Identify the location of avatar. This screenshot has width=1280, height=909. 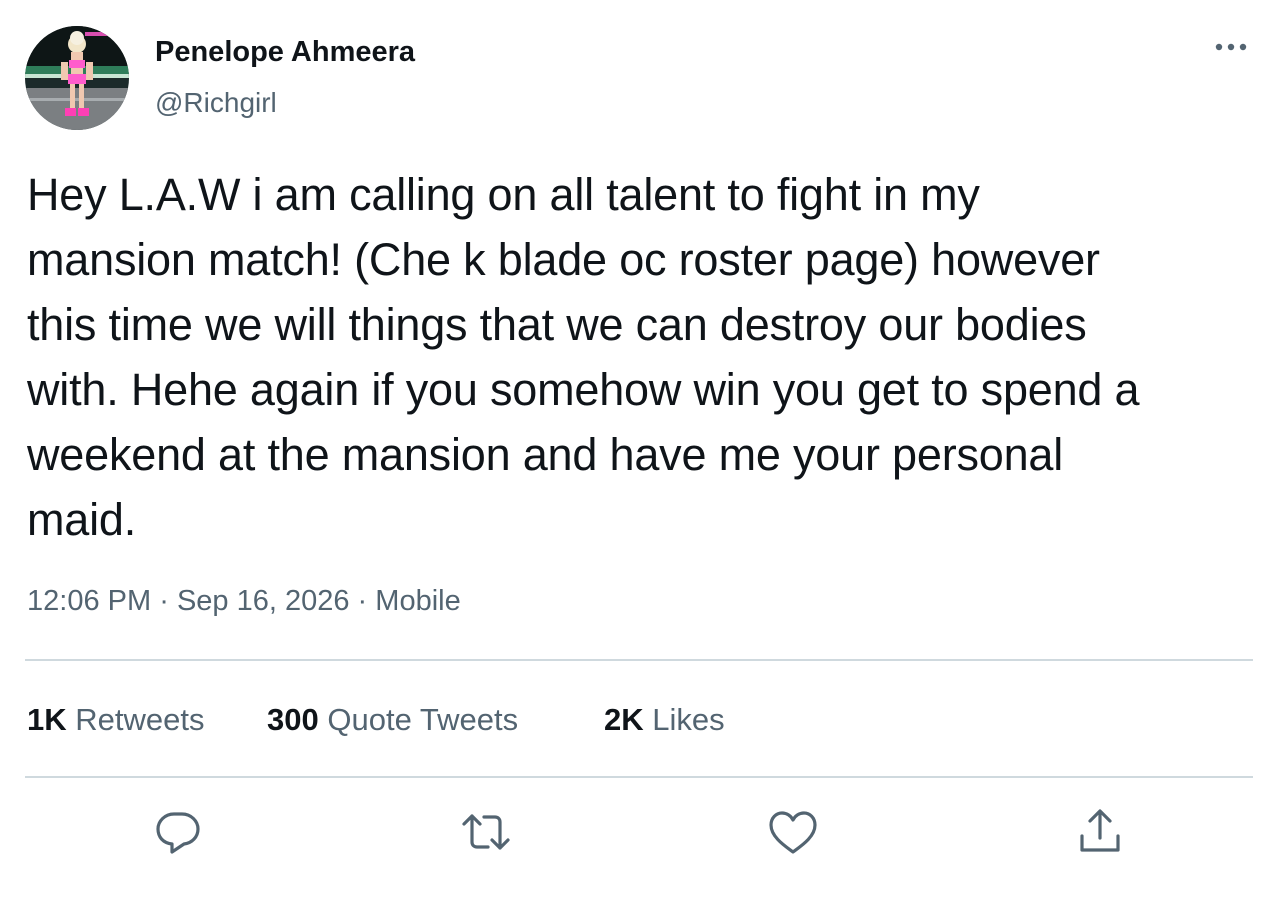
(77, 78).